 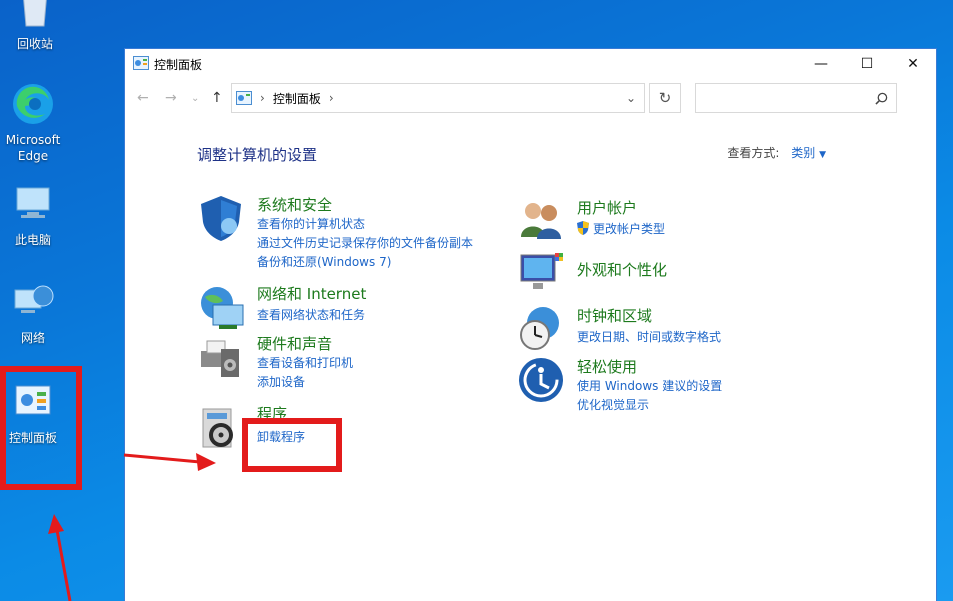 I want to click on navigation-bar: ← → ⌄ ↑ › 控制面板 › ⌄ ↻, so click(x=530, y=99).